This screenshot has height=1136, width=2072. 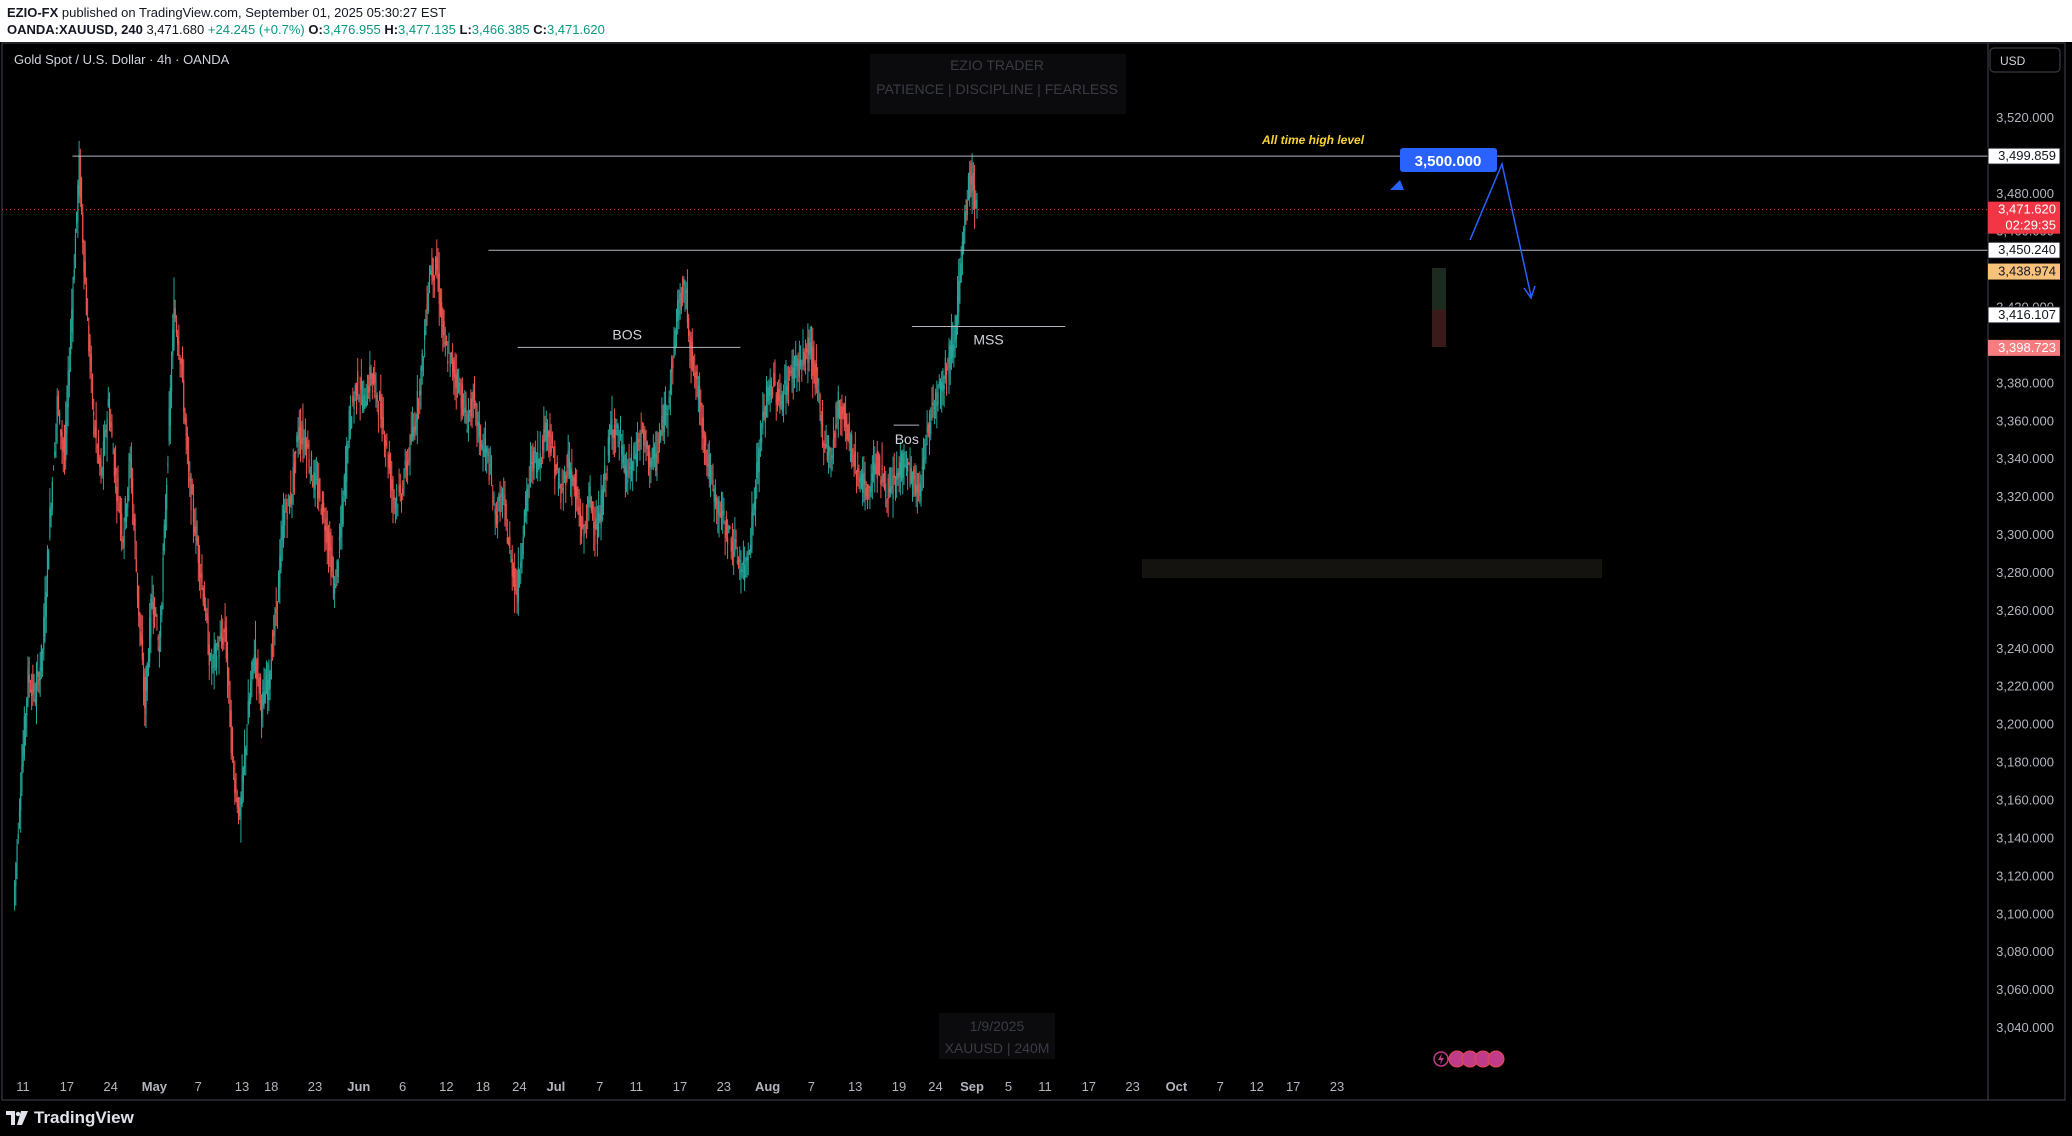 What do you see at coordinates (2027, 249) in the screenshot?
I see `price-level-label: 3,450.240` at bounding box center [2027, 249].